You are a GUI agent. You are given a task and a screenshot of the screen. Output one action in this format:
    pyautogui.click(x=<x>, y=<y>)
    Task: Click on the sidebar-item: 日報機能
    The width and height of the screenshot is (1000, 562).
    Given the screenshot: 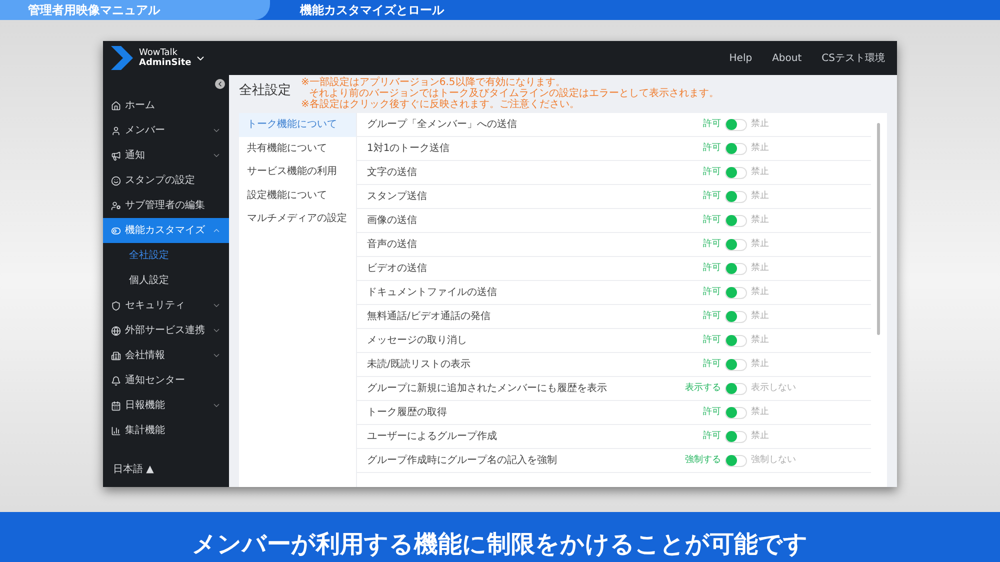 What is the action you would take?
    pyautogui.click(x=166, y=405)
    